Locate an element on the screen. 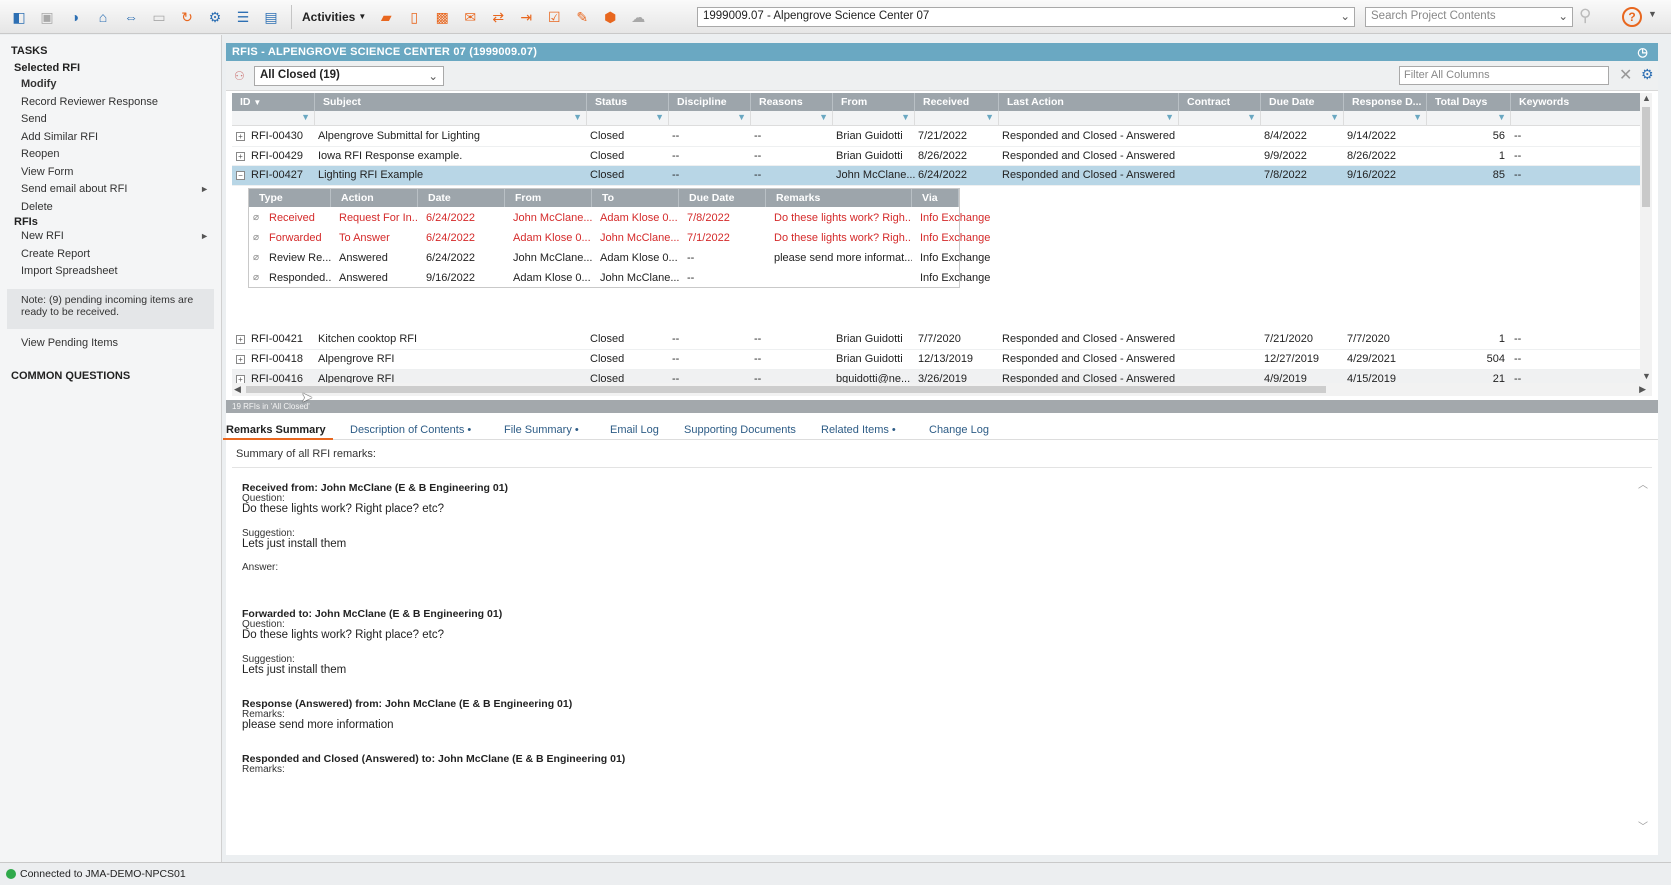  sidebar-item-add-similar-rfi: Add Similar RFI is located at coordinates (110, 138).